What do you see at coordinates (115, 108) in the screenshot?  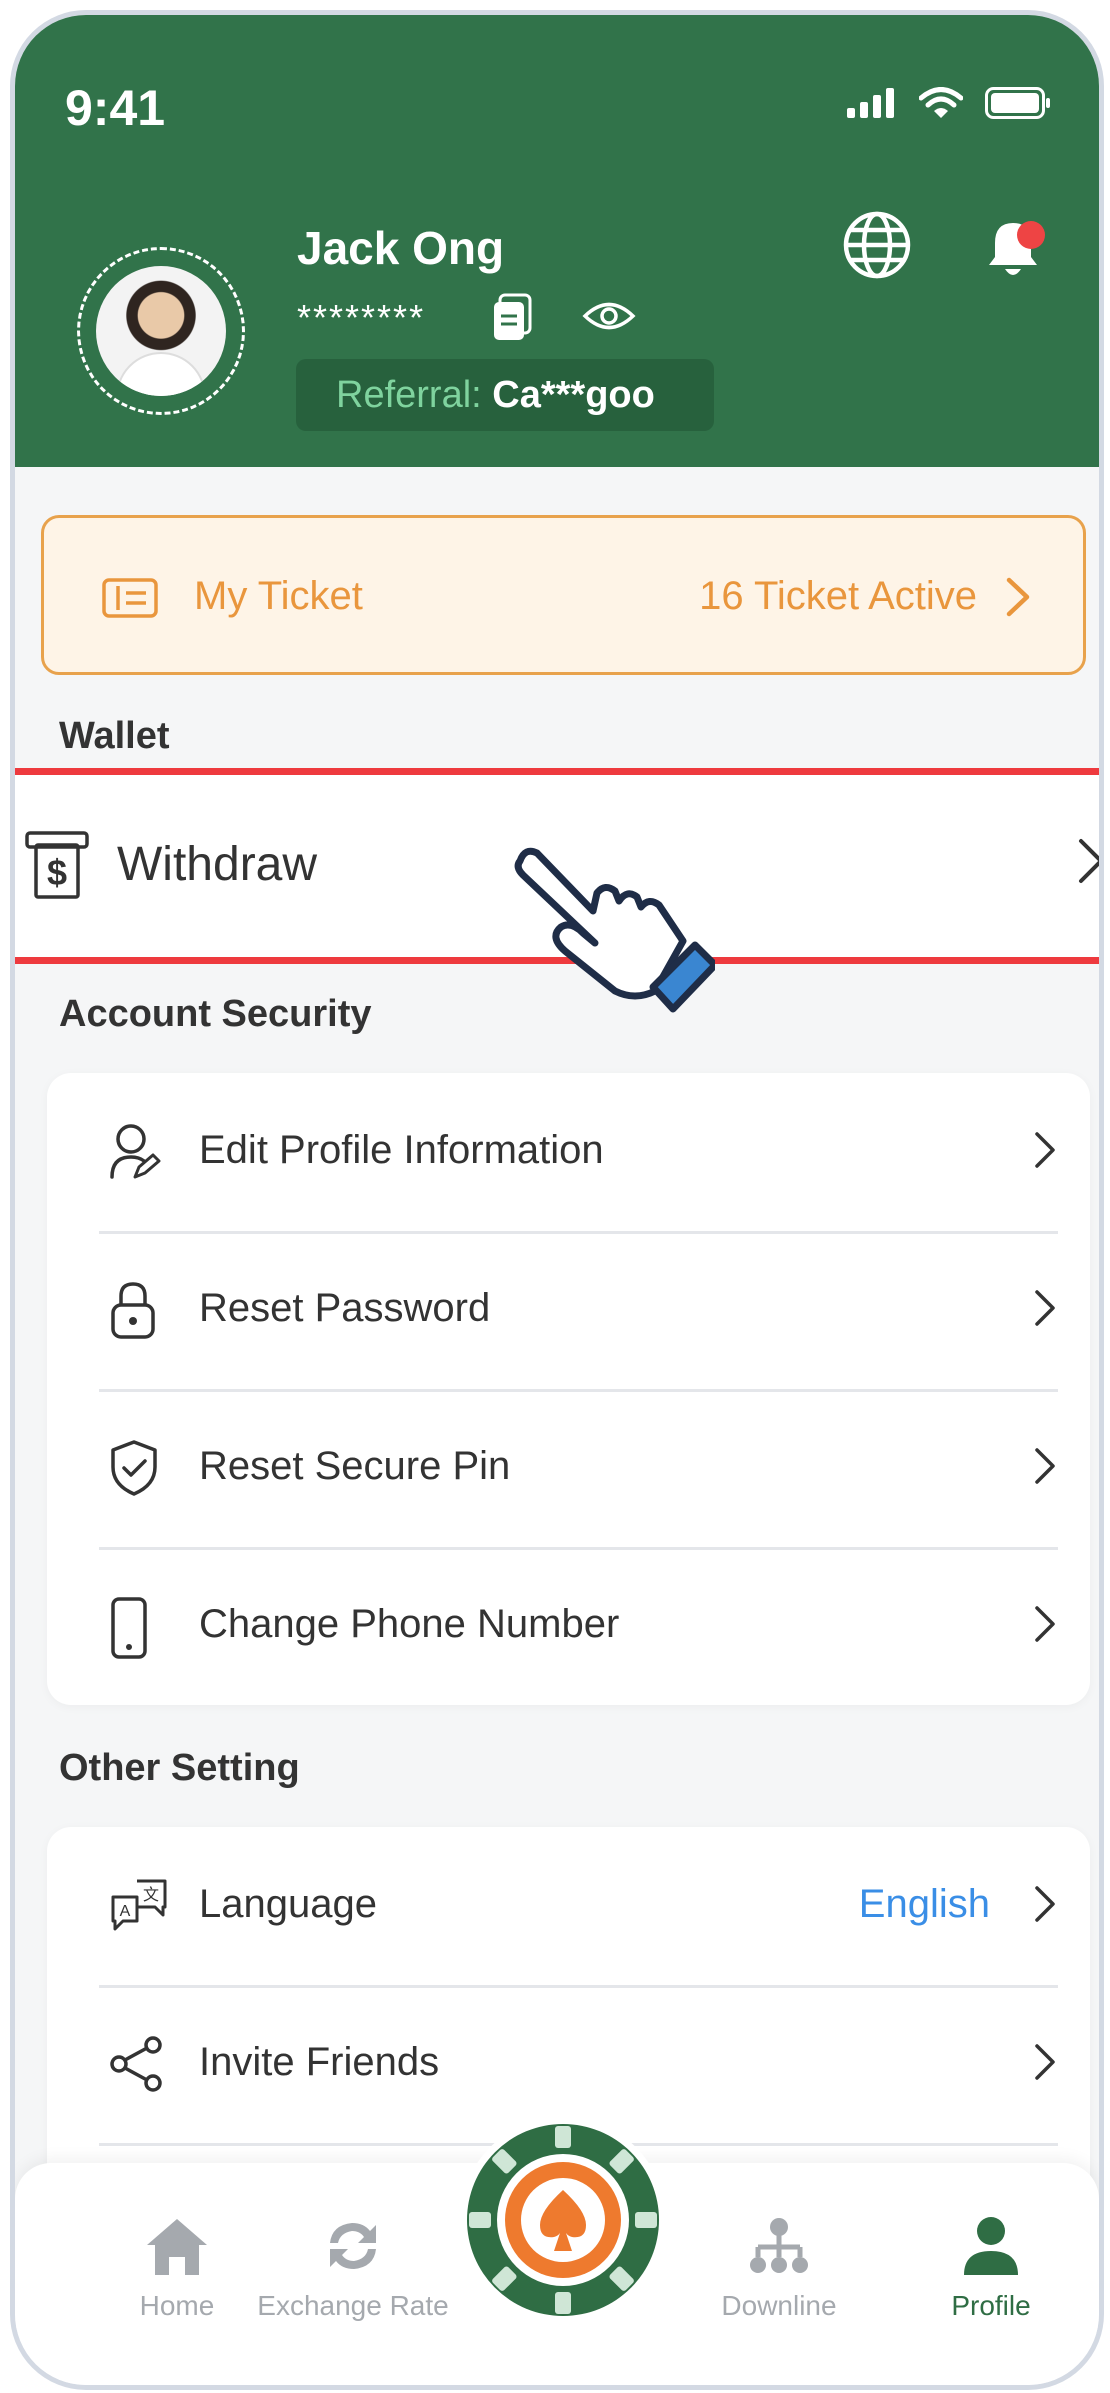 I see `status-time: 9:41` at bounding box center [115, 108].